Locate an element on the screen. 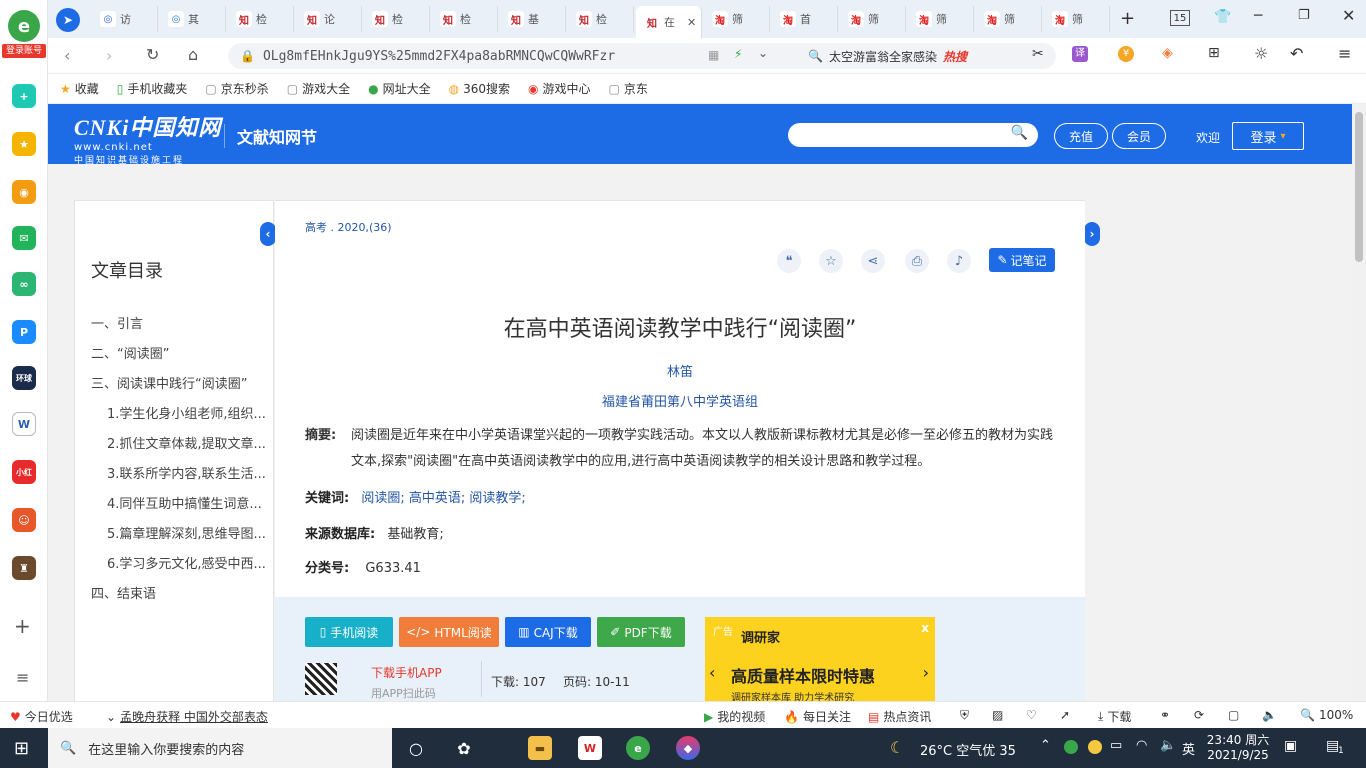 The image size is (1366, 768). bookmark-item: ▢ 京东秒杀 is located at coordinates (236, 88).